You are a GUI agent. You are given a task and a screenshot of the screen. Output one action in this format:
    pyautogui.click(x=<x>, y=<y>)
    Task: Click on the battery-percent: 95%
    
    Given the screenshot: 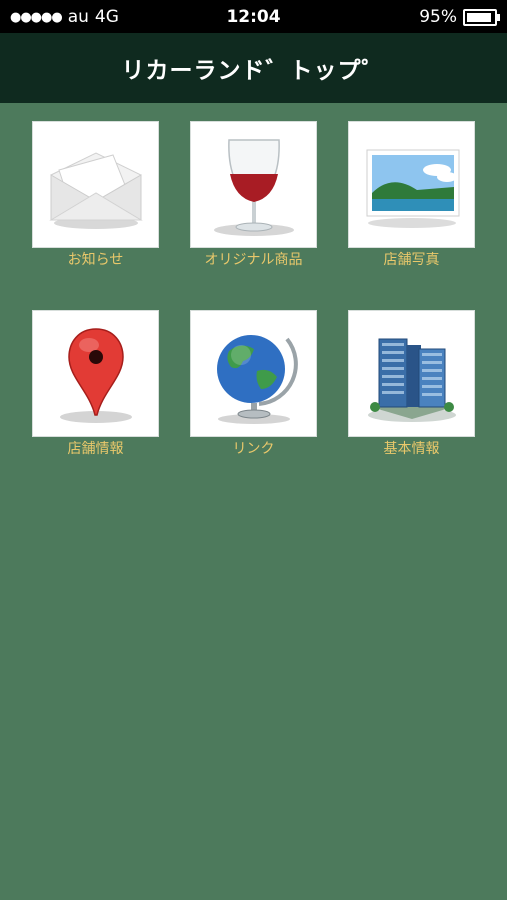 What is the action you would take?
    pyautogui.click(x=438, y=17)
    